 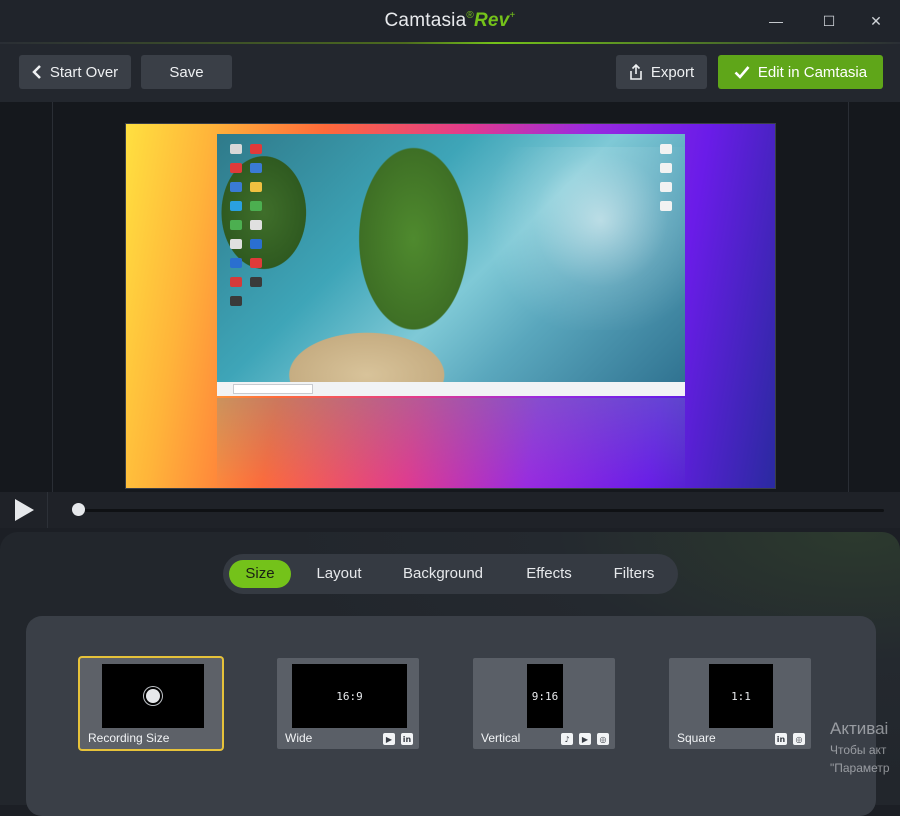 I want to click on save-label: Save, so click(x=186, y=72).